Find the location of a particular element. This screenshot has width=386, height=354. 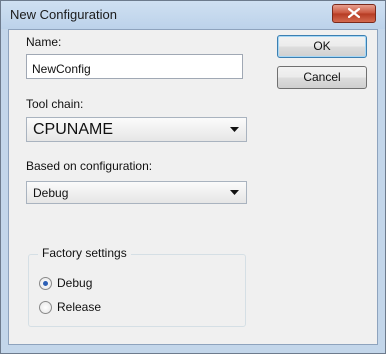

radio-release-label: Release is located at coordinates (79, 307).